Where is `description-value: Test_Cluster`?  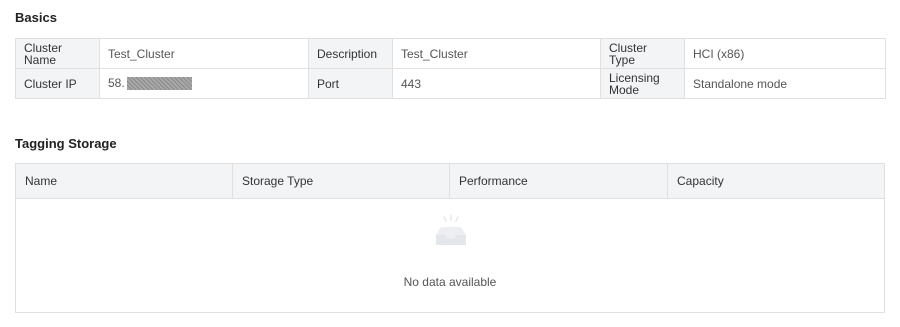 description-value: Test_Cluster is located at coordinates (496, 53).